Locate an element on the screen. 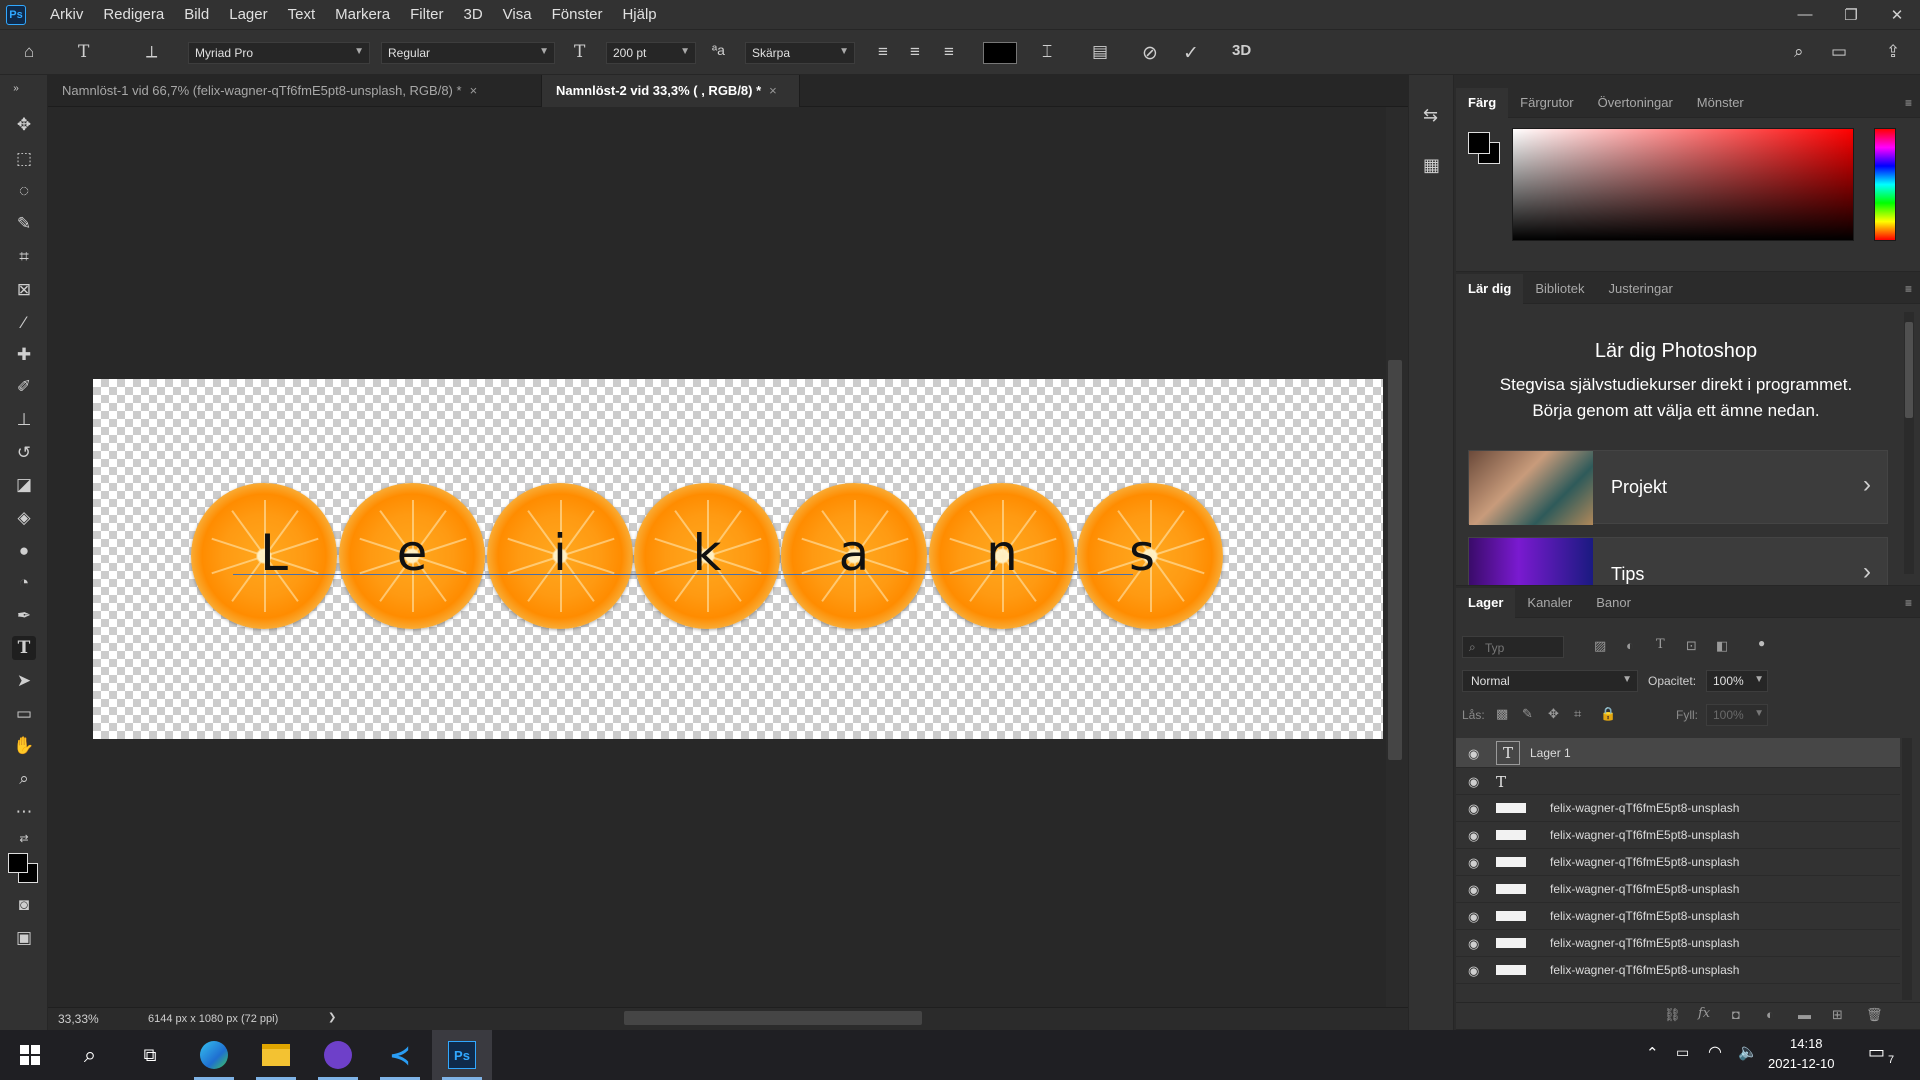 The width and height of the screenshot is (1920, 1080). move-tool-icon: ✥ is located at coordinates (24, 125).